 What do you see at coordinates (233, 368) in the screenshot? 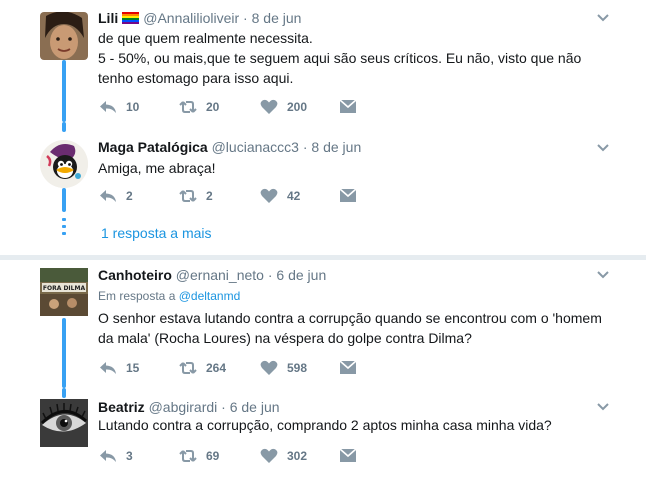
I see `tweet-actions: 15 264 598` at bounding box center [233, 368].